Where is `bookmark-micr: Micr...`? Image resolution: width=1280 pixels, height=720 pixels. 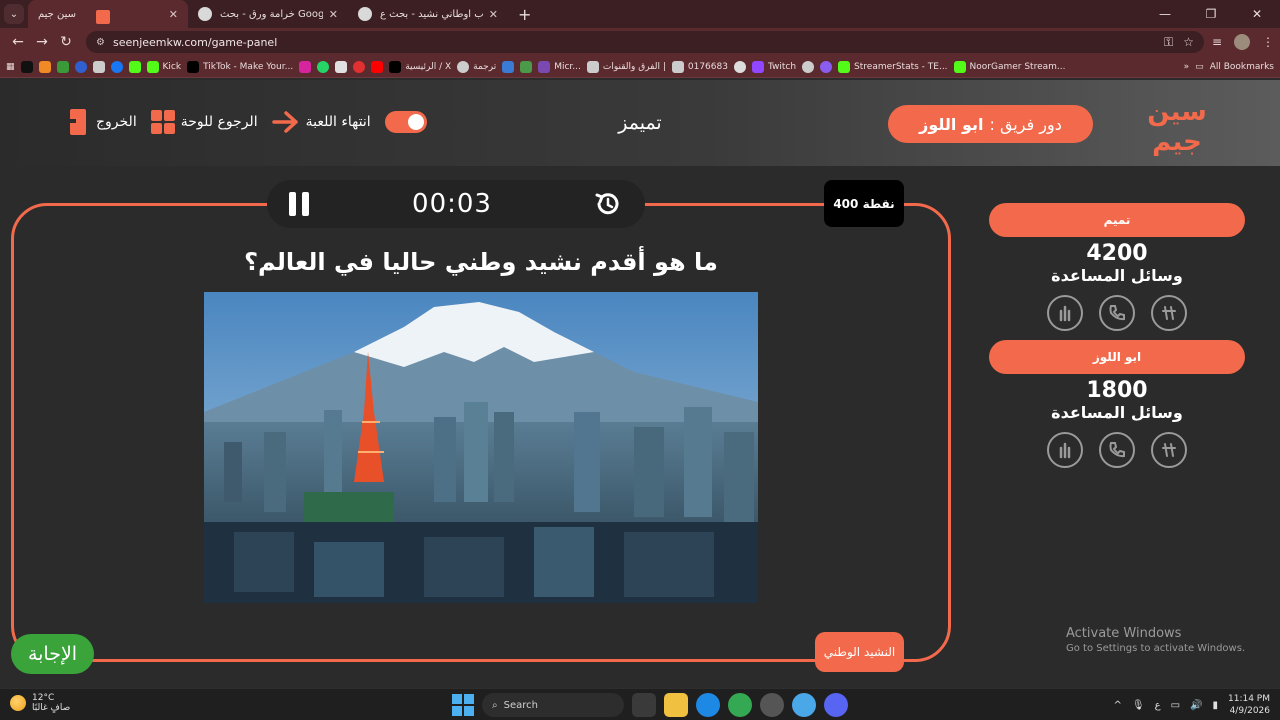
bookmark-micr: Micr... is located at coordinates (559, 66).